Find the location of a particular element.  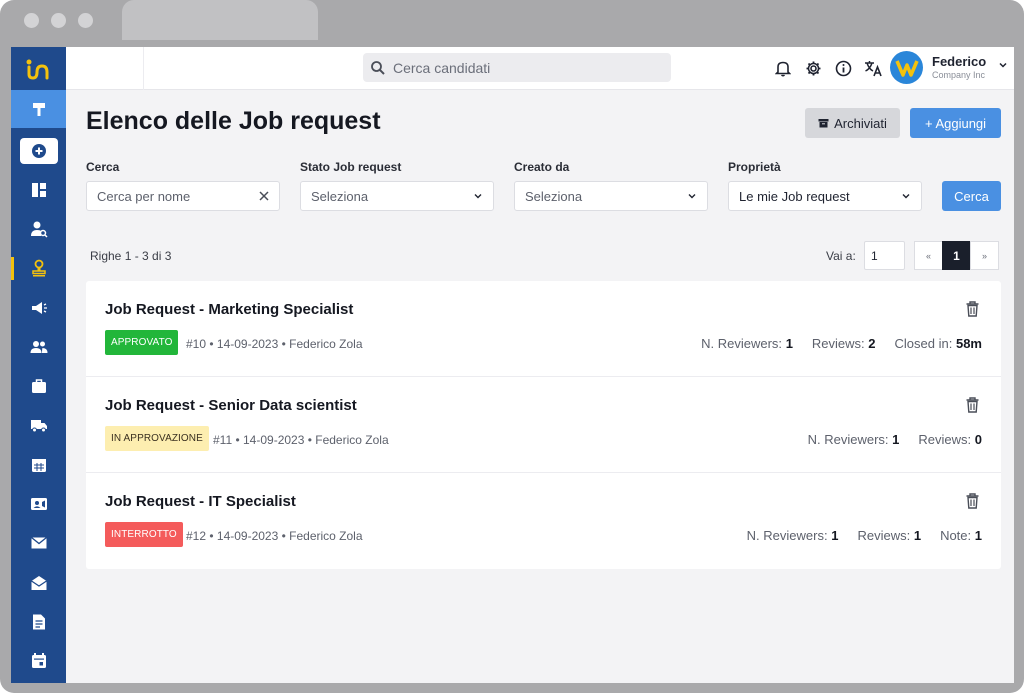

stat-reviews: Reviews: 2 is located at coordinates (843, 343).